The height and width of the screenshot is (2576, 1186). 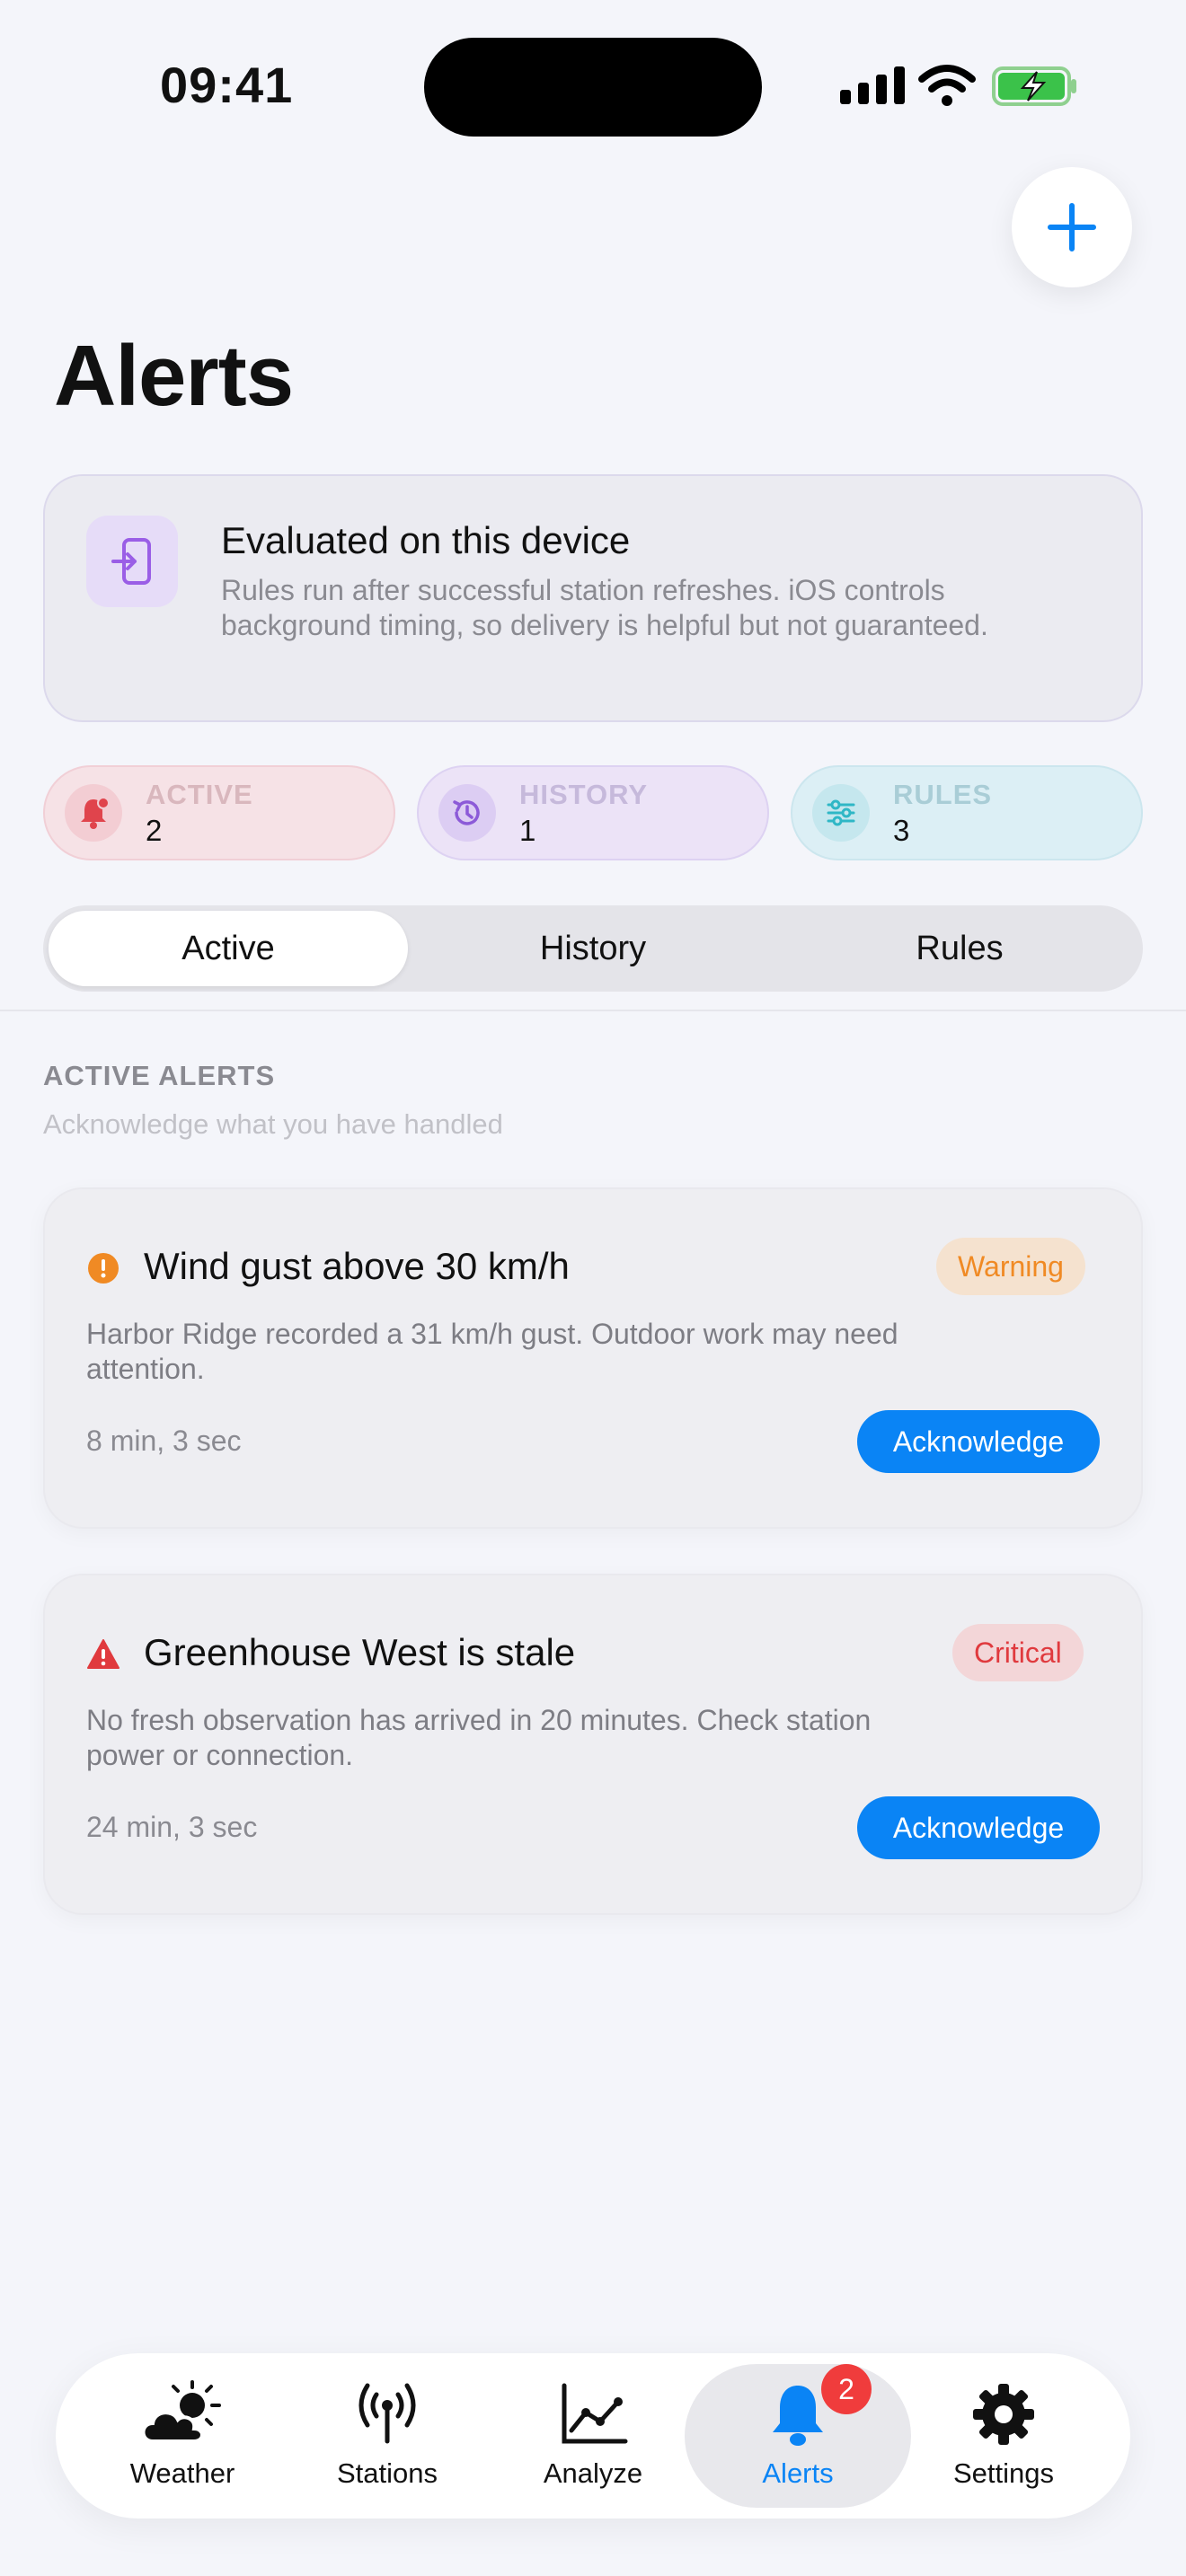 What do you see at coordinates (103, 1268) in the screenshot?
I see `warning-circle-icon` at bounding box center [103, 1268].